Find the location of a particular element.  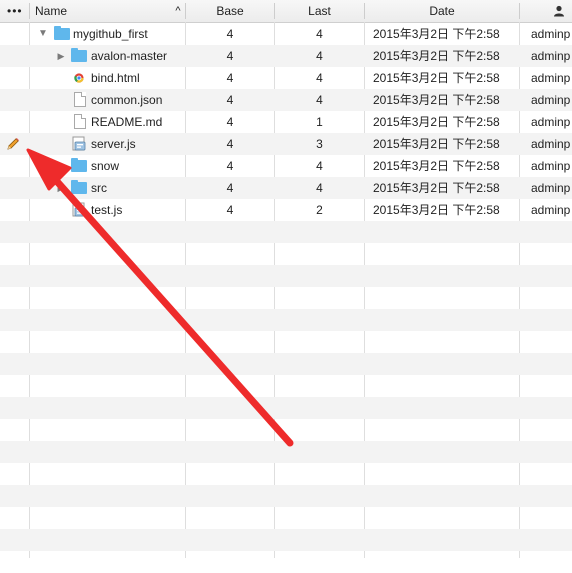

table-row: README.md 4 1 2015年3月2日 下午2:58 adminp is located at coordinates (286, 122).